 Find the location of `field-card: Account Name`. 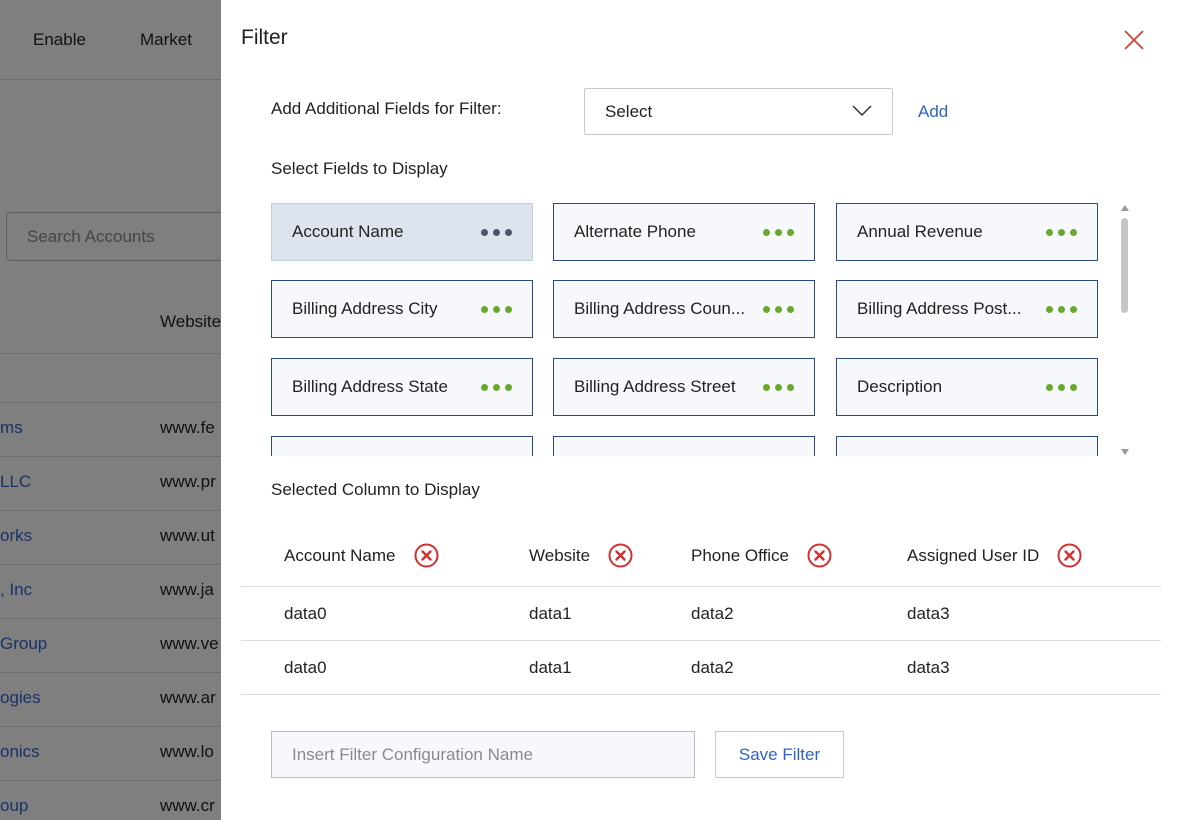

field-card: Account Name is located at coordinates (402, 232).